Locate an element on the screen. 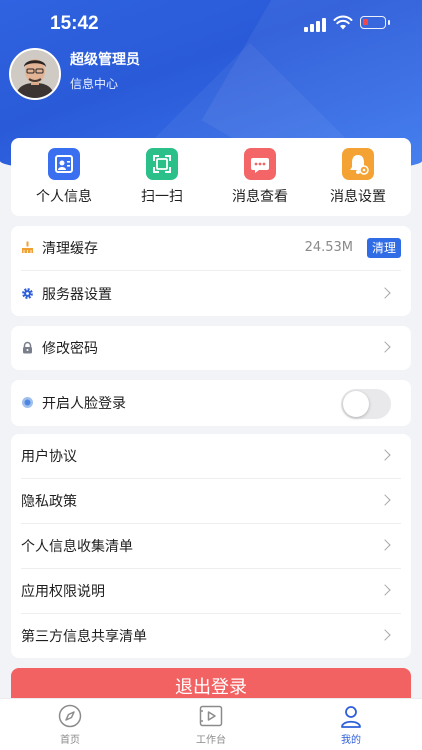  message-icon is located at coordinates (260, 164).